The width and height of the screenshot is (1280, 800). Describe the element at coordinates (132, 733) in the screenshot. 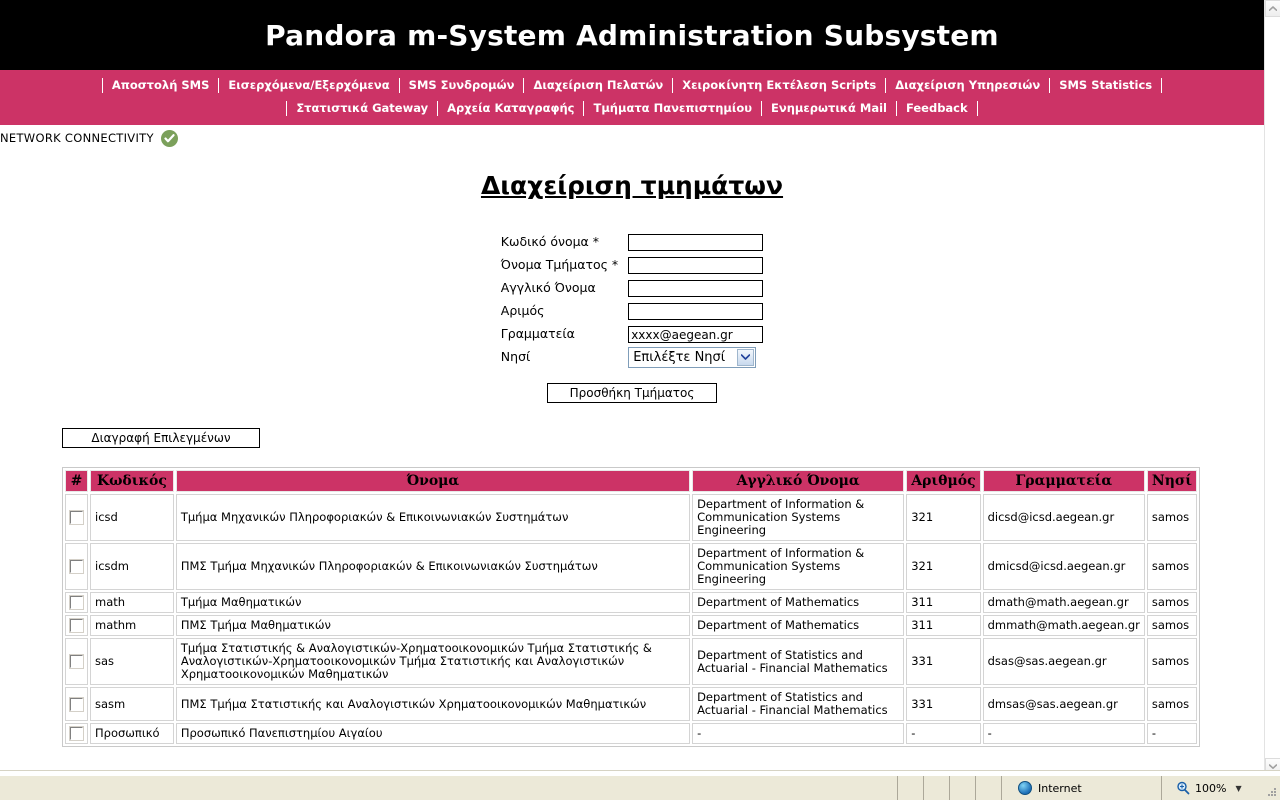

I see `cell-code: Προσωπικό` at that location.